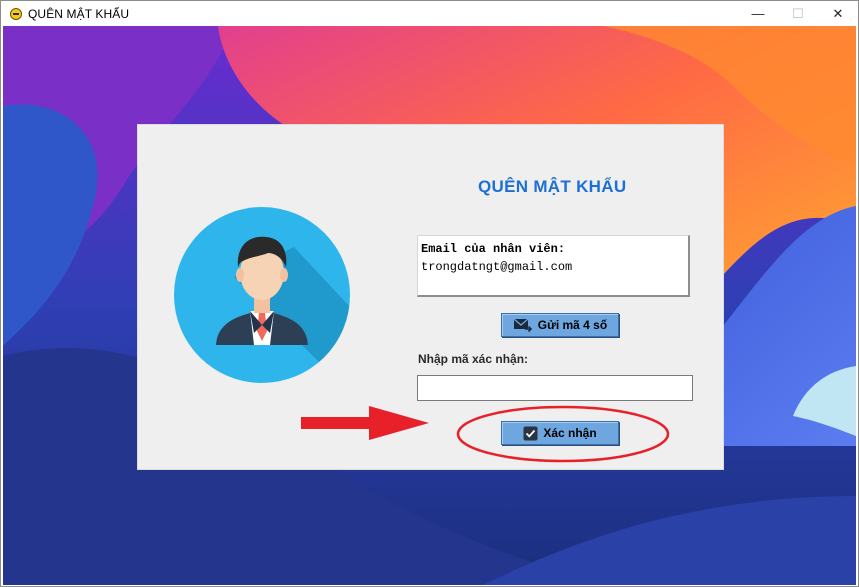  What do you see at coordinates (570, 433) in the screenshot?
I see `confirm-label: Xác nhận` at bounding box center [570, 433].